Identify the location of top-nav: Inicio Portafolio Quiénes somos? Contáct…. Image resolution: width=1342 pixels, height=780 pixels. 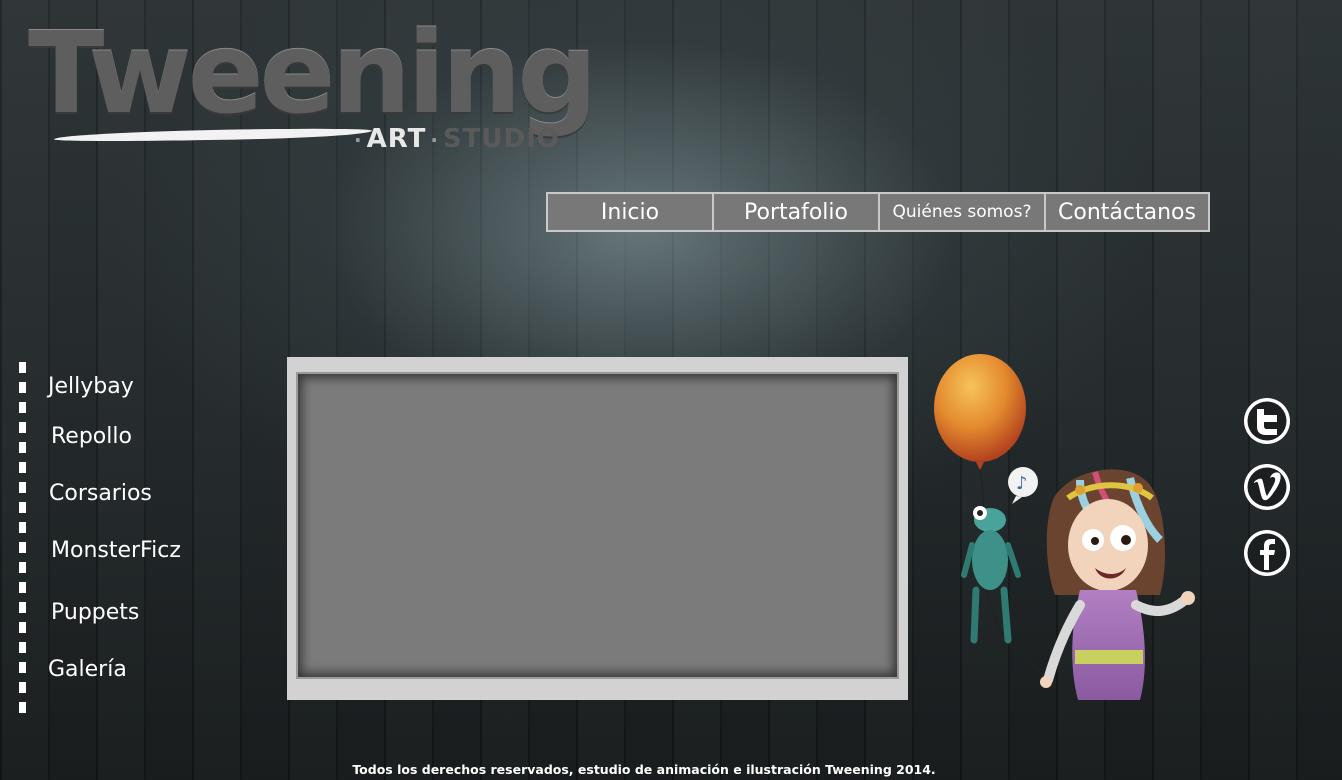
(878, 212).